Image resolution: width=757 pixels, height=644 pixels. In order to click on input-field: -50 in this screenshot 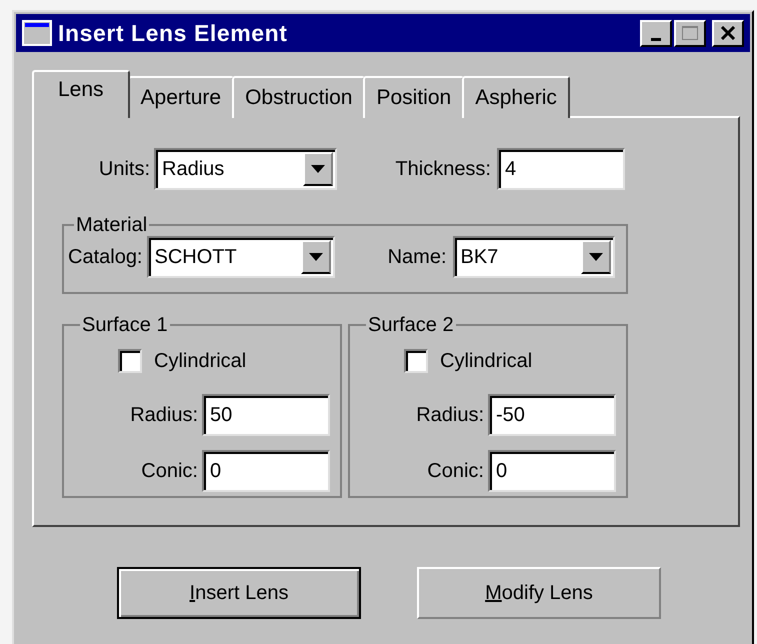, I will do `click(552, 415)`.